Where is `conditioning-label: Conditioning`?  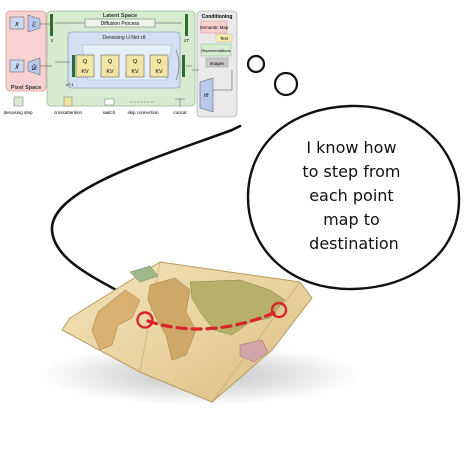 conditioning-label: Conditioning is located at coordinates (217, 17).